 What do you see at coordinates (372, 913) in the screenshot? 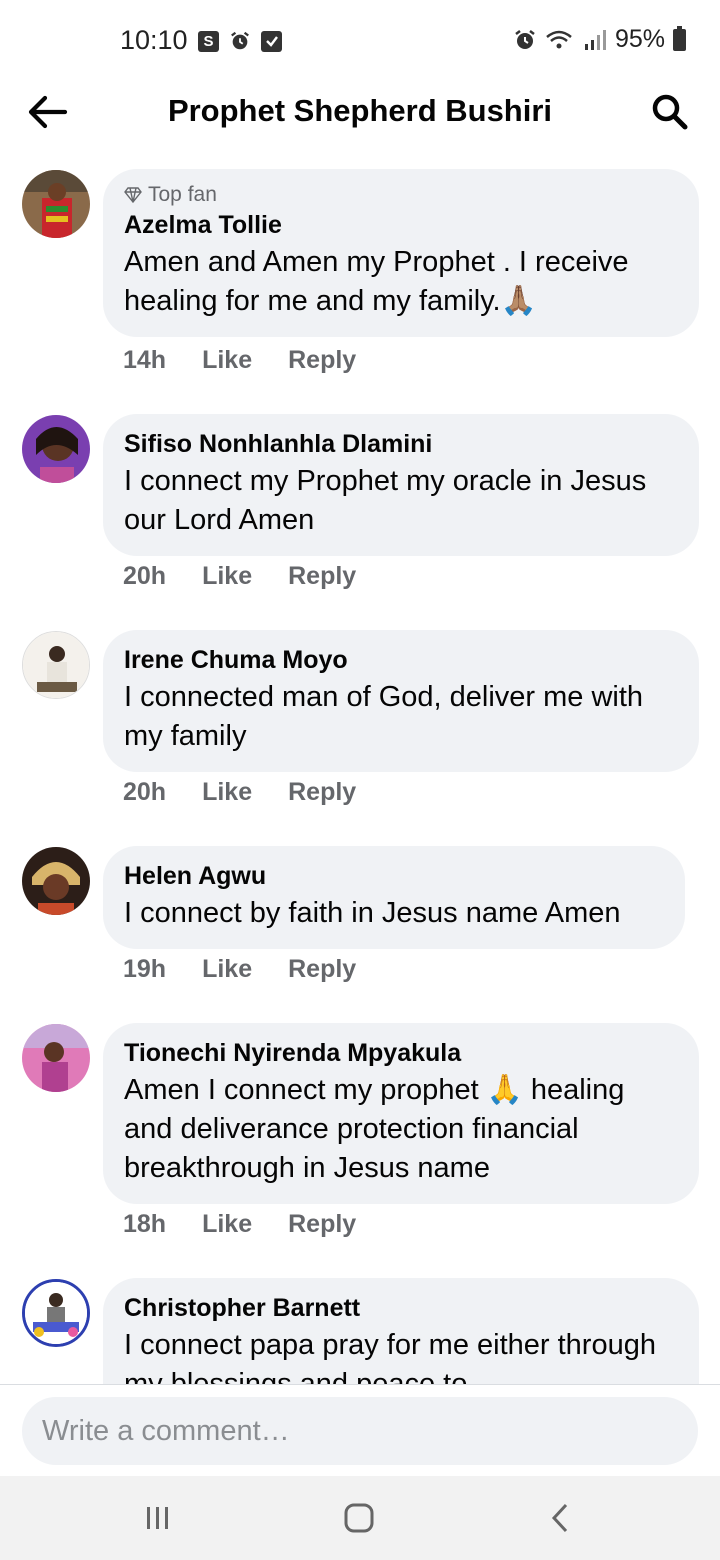
I see `comment-text: I connect by faith in Jesus name Amen` at bounding box center [372, 913].